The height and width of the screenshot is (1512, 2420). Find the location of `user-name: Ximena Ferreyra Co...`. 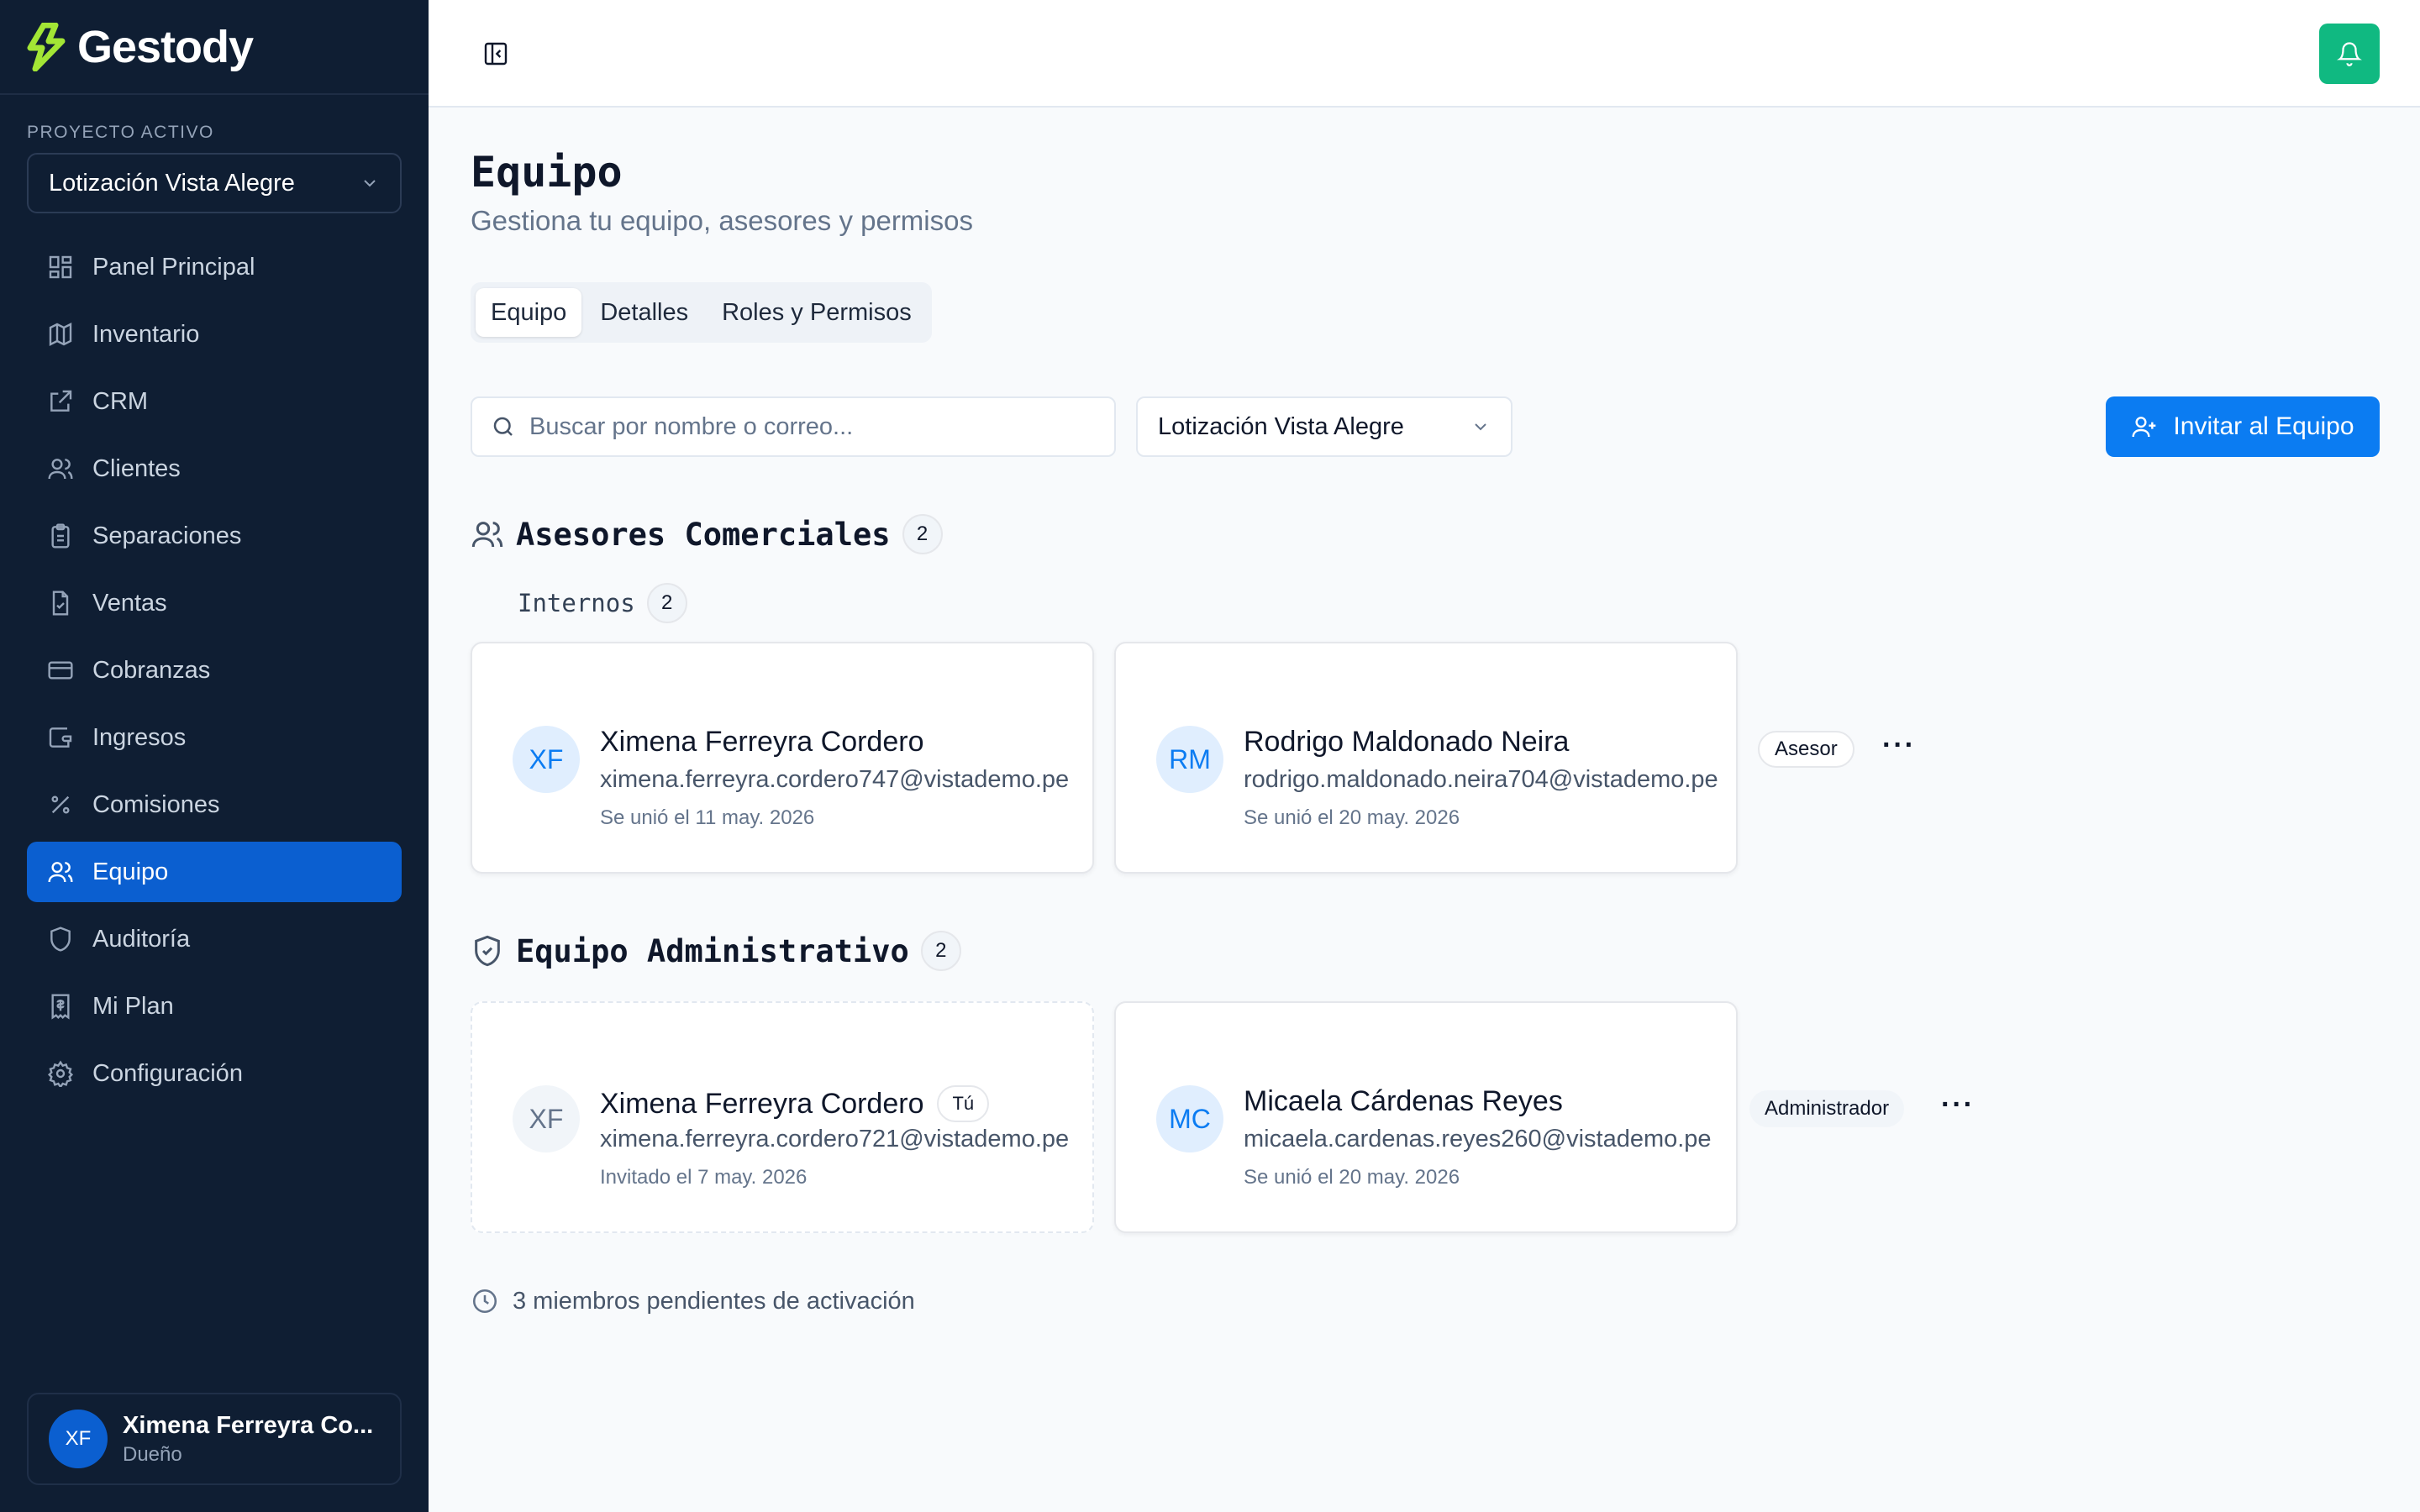

user-name: Ximena Ferreyra Co... is located at coordinates (248, 1425).